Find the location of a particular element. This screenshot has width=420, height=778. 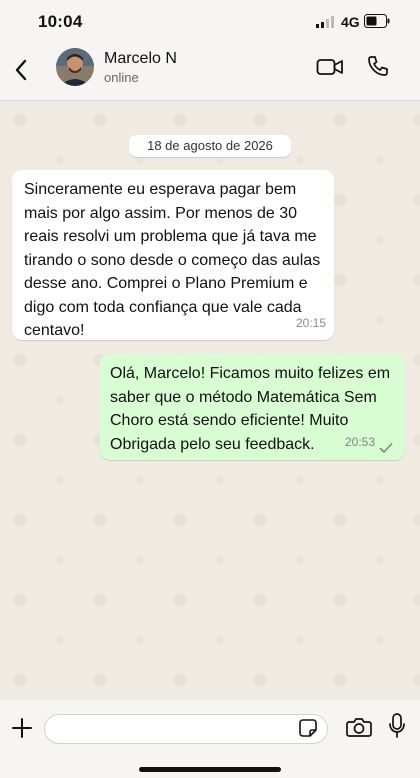

status-time: 10:04 is located at coordinates (60, 21).